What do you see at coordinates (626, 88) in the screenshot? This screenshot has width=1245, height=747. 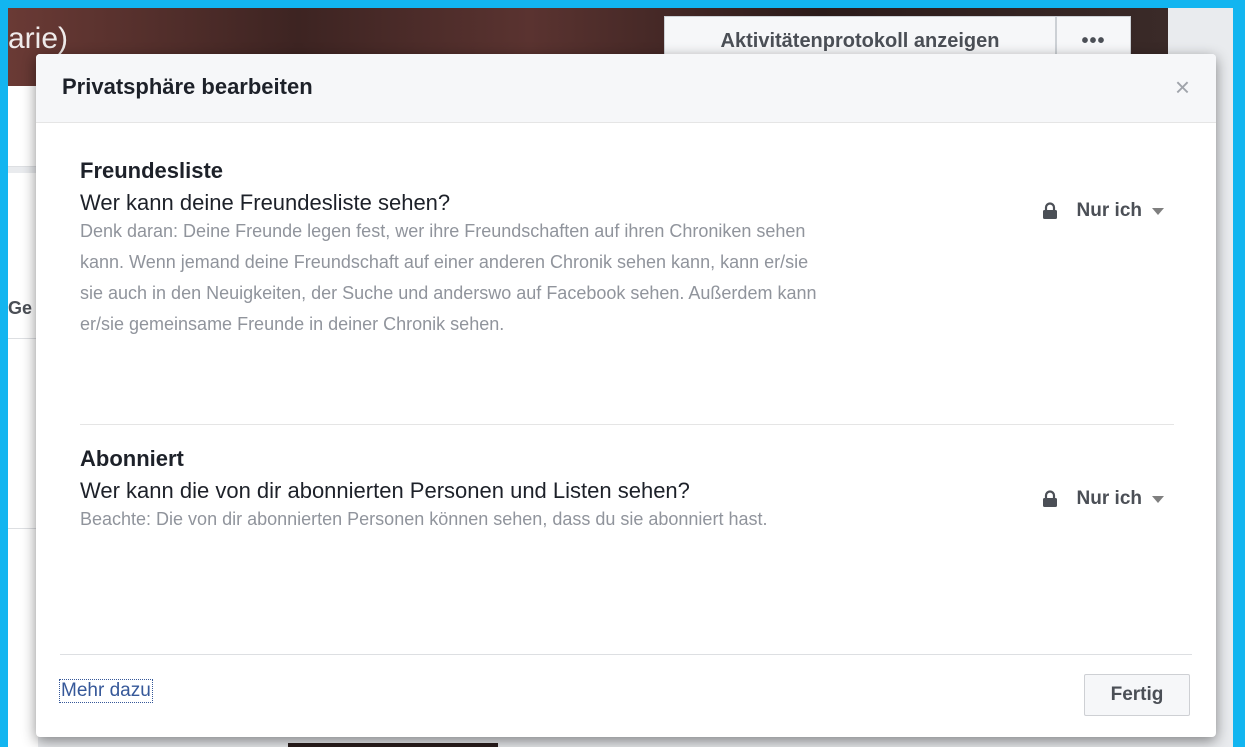 I see `dialog-header: Privatsphäre bearbeiten ×` at bounding box center [626, 88].